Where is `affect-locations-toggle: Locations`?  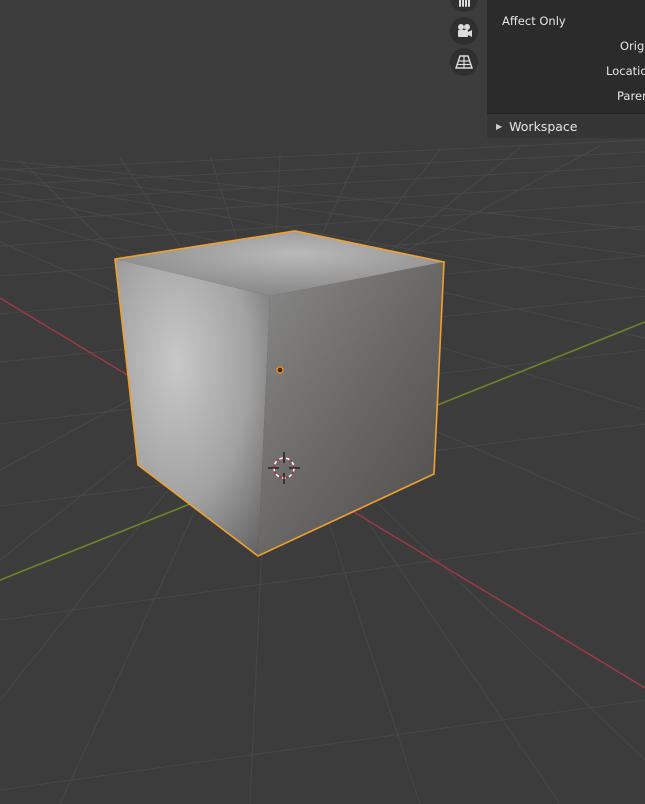
affect-locations-toggle: Locations is located at coordinates (625, 71).